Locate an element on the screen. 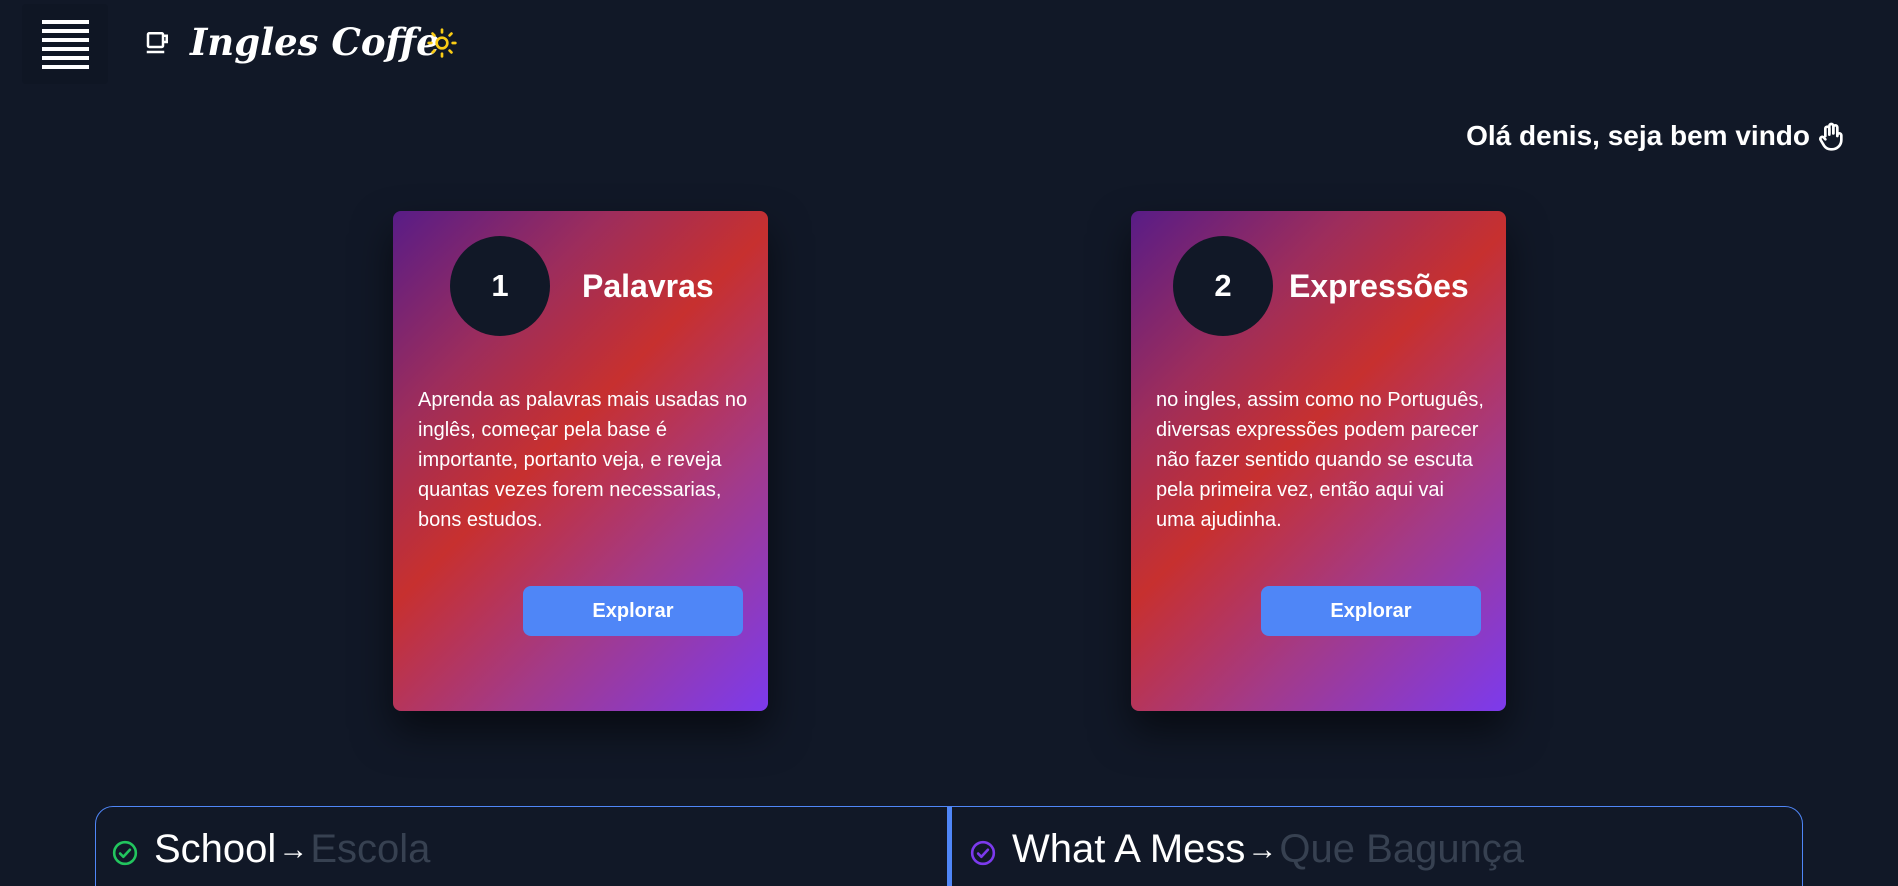 The width and height of the screenshot is (1898, 886). vocab-item: School → Escola is located at coordinates (271, 849).